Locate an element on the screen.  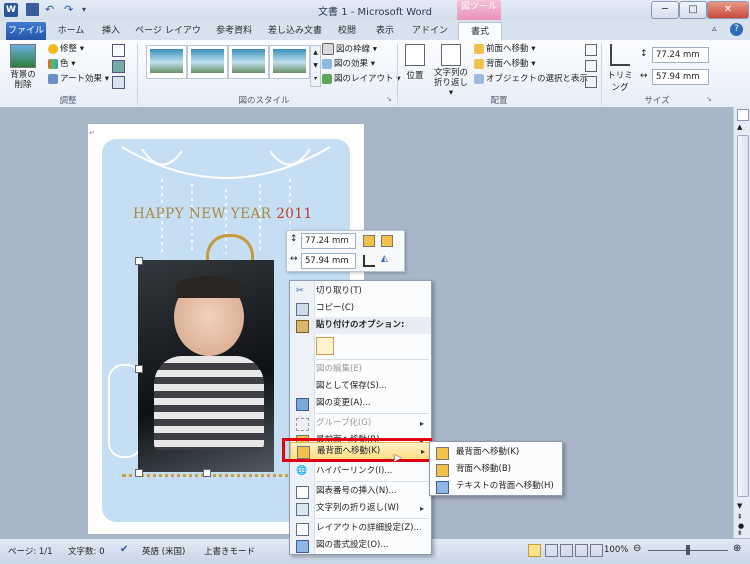
page-count: ページ: 1/1 is located at coordinates (30, 551).